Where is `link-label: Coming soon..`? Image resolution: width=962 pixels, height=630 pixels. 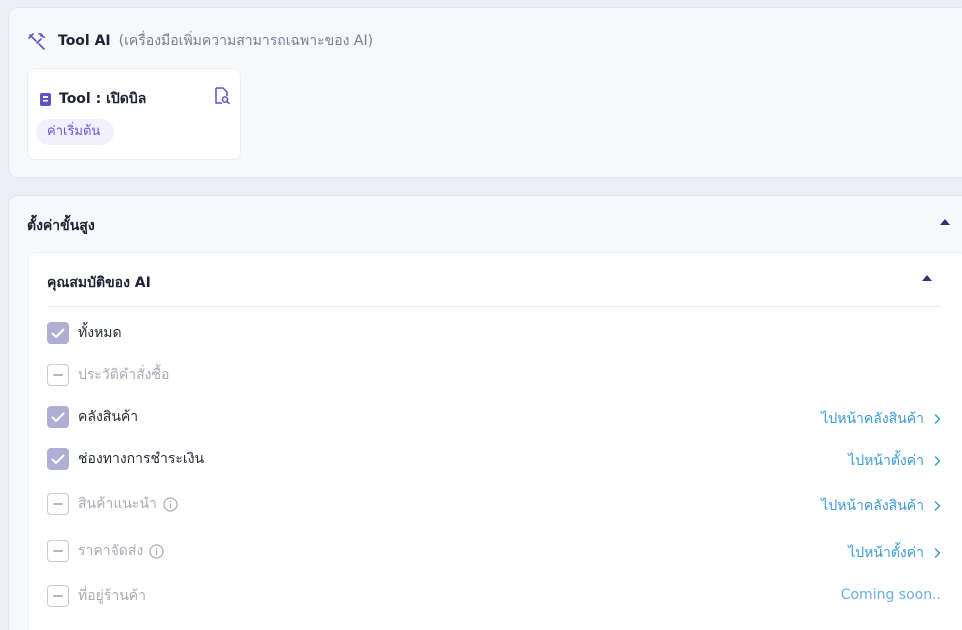
link-label: Coming soon.. is located at coordinates (890, 595).